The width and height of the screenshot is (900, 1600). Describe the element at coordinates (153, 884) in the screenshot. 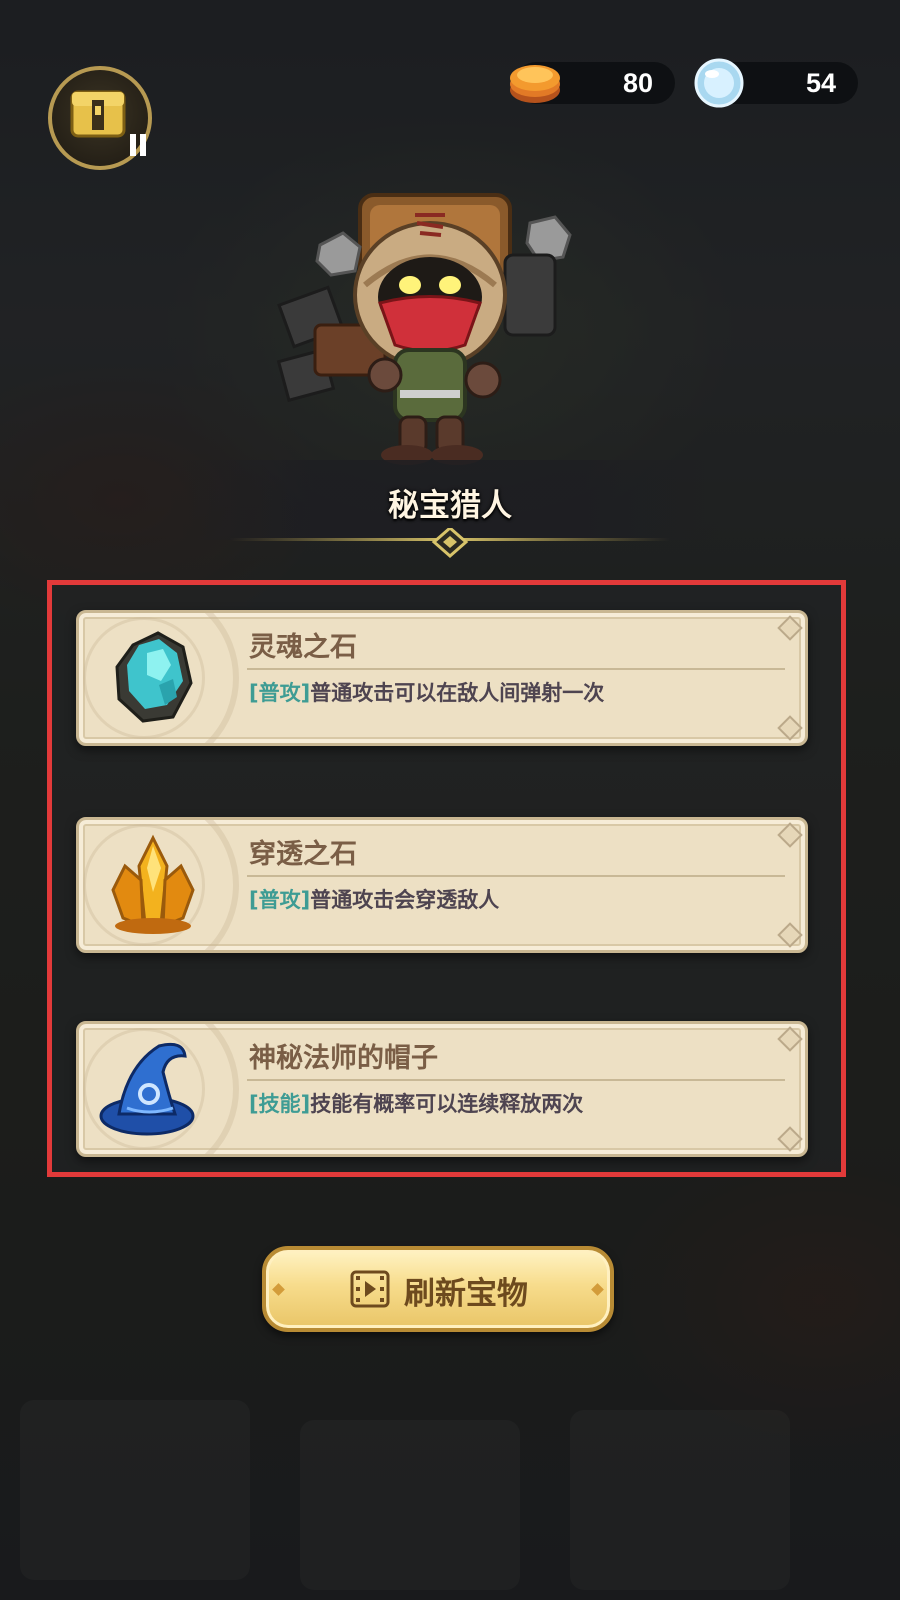

I see `pierce-stone-icon` at that location.